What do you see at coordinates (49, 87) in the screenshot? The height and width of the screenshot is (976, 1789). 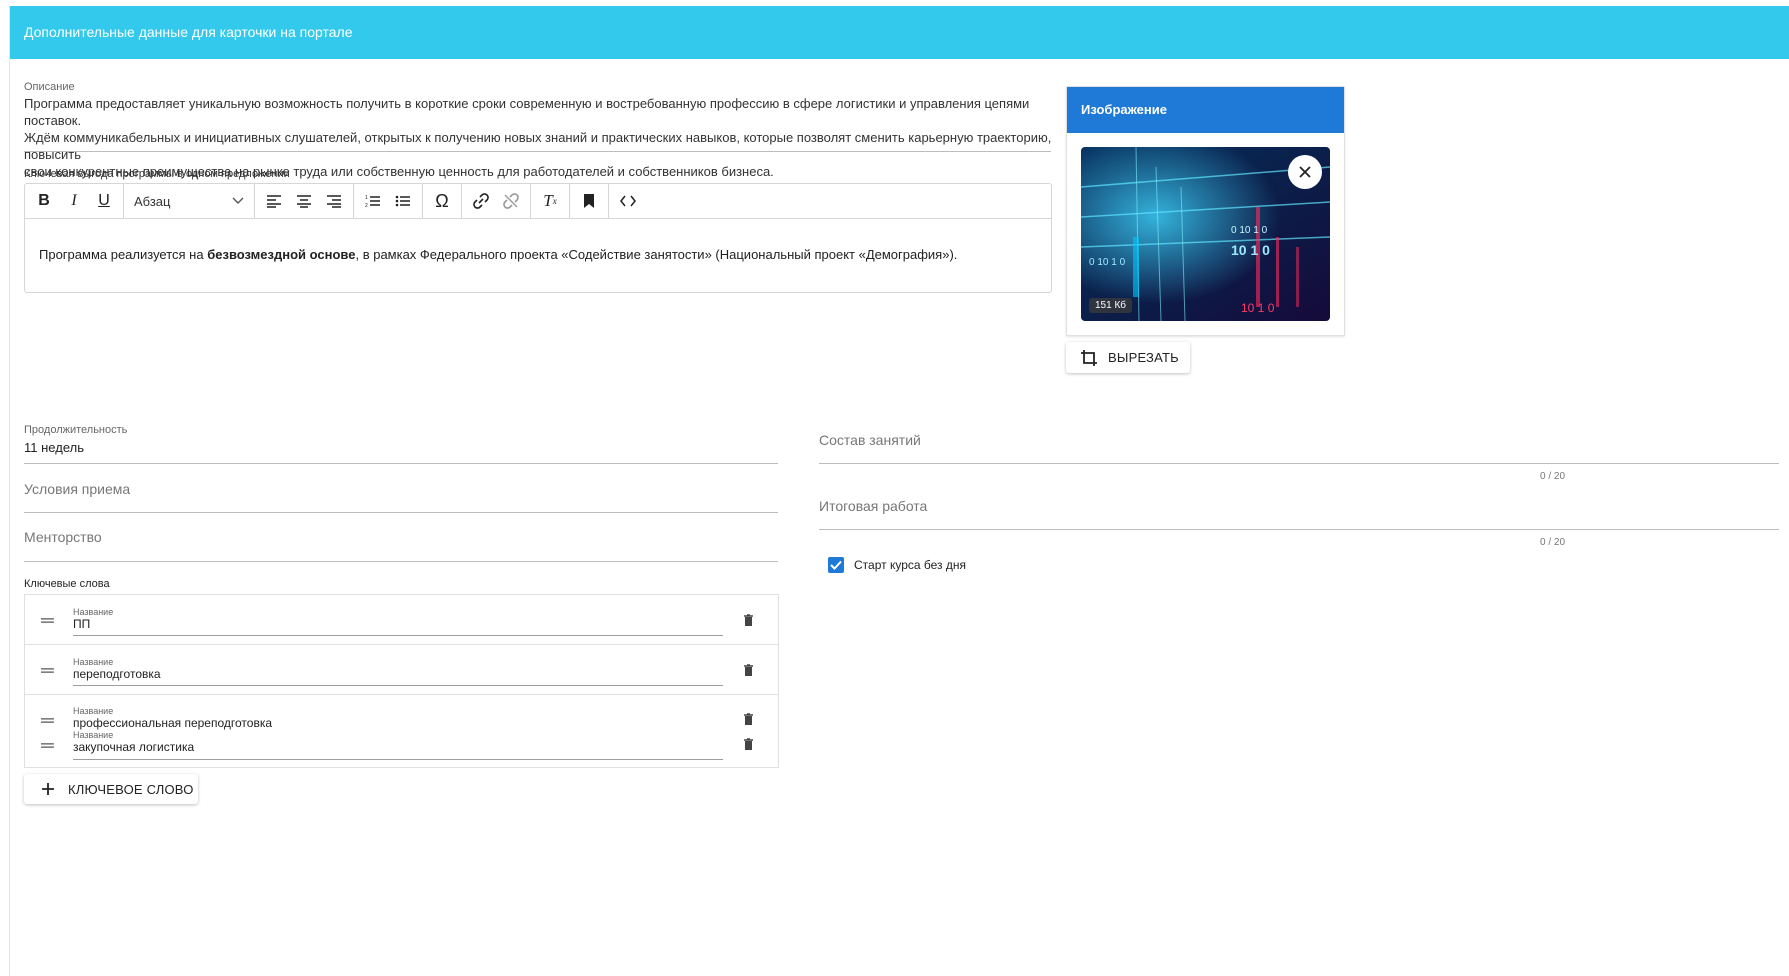 I see `description-label: Описание` at bounding box center [49, 87].